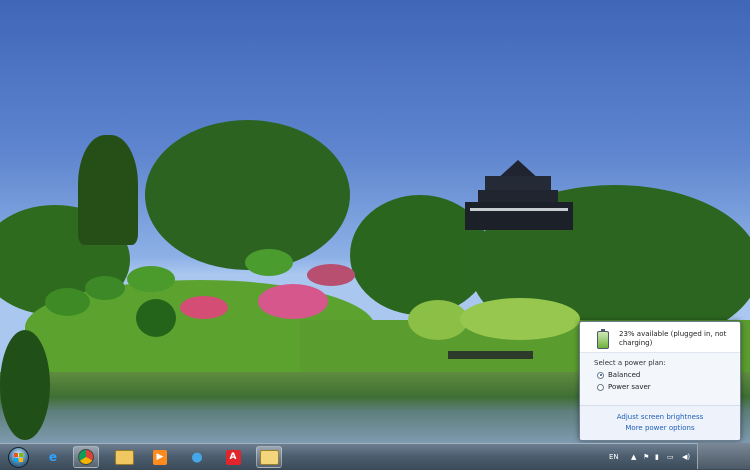 The height and width of the screenshot is (470, 750). I want to click on chevron-up-icon: ▲, so click(634, 457).